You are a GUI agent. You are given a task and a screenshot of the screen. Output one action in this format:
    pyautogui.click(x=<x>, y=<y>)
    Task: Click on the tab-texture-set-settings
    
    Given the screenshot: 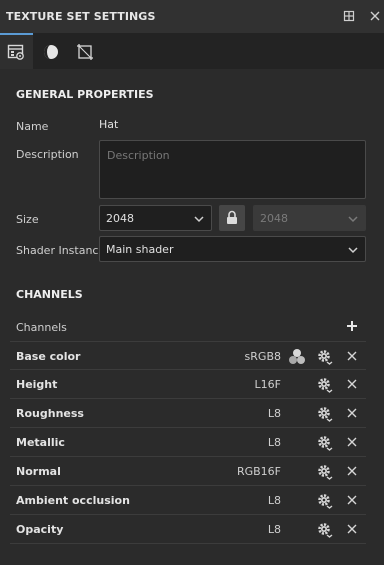 What is the action you would take?
    pyautogui.click(x=16, y=51)
    